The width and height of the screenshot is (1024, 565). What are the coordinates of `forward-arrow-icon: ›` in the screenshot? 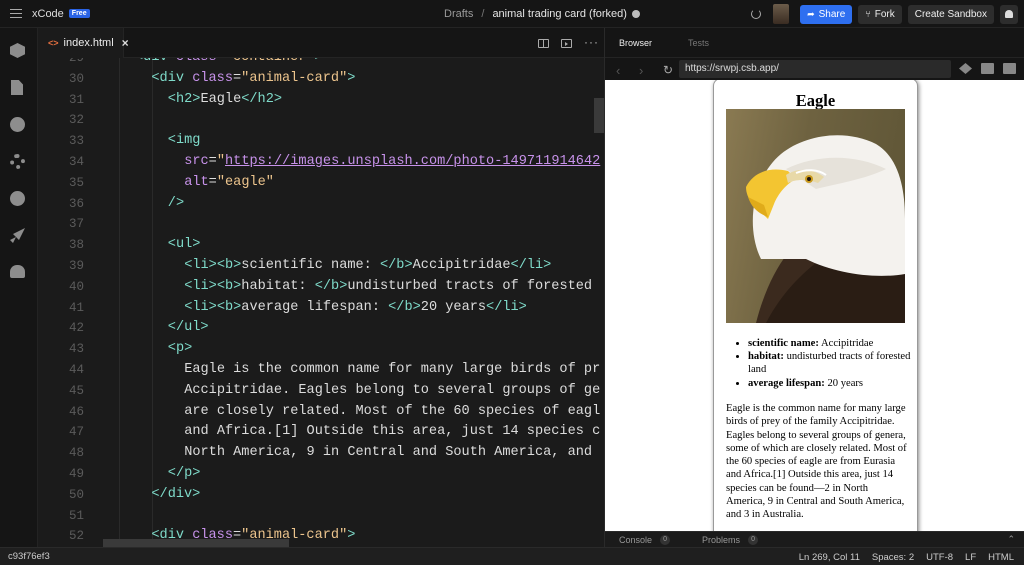 It's located at (645, 70).